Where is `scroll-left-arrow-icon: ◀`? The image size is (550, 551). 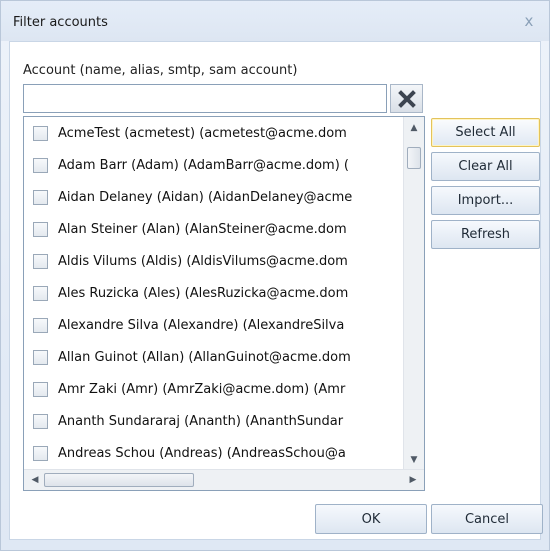 scroll-left-arrow-icon: ◀ is located at coordinates (35, 480).